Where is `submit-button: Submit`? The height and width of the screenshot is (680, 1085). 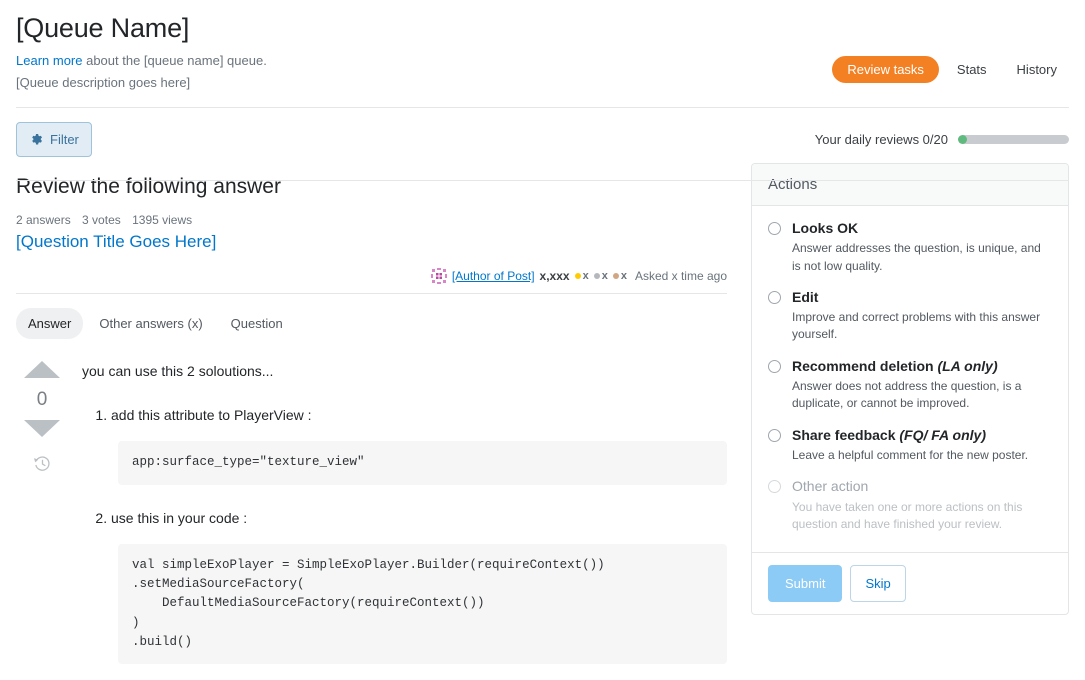 submit-button: Submit is located at coordinates (805, 584).